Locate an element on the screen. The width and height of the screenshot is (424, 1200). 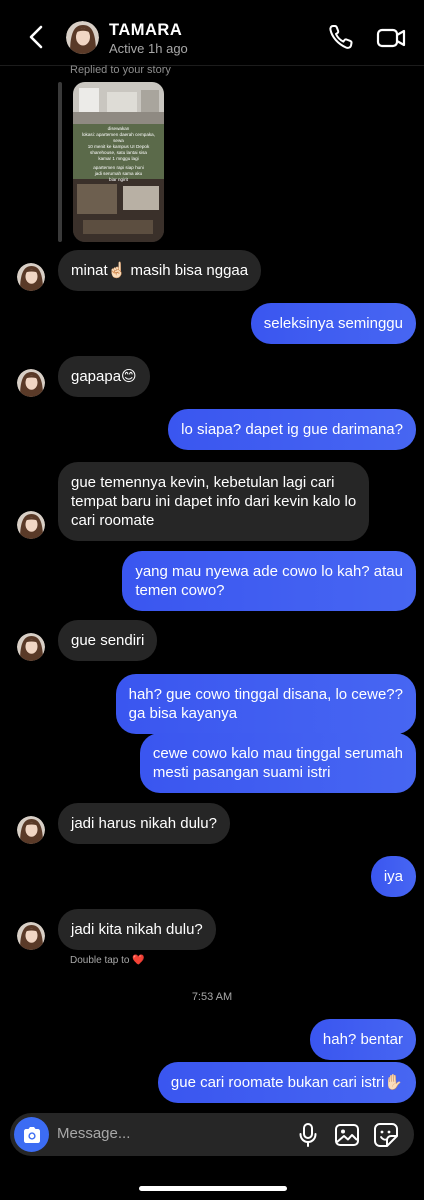
message-bubble: seleksinya seminggu is located at coordinates (333, 323).